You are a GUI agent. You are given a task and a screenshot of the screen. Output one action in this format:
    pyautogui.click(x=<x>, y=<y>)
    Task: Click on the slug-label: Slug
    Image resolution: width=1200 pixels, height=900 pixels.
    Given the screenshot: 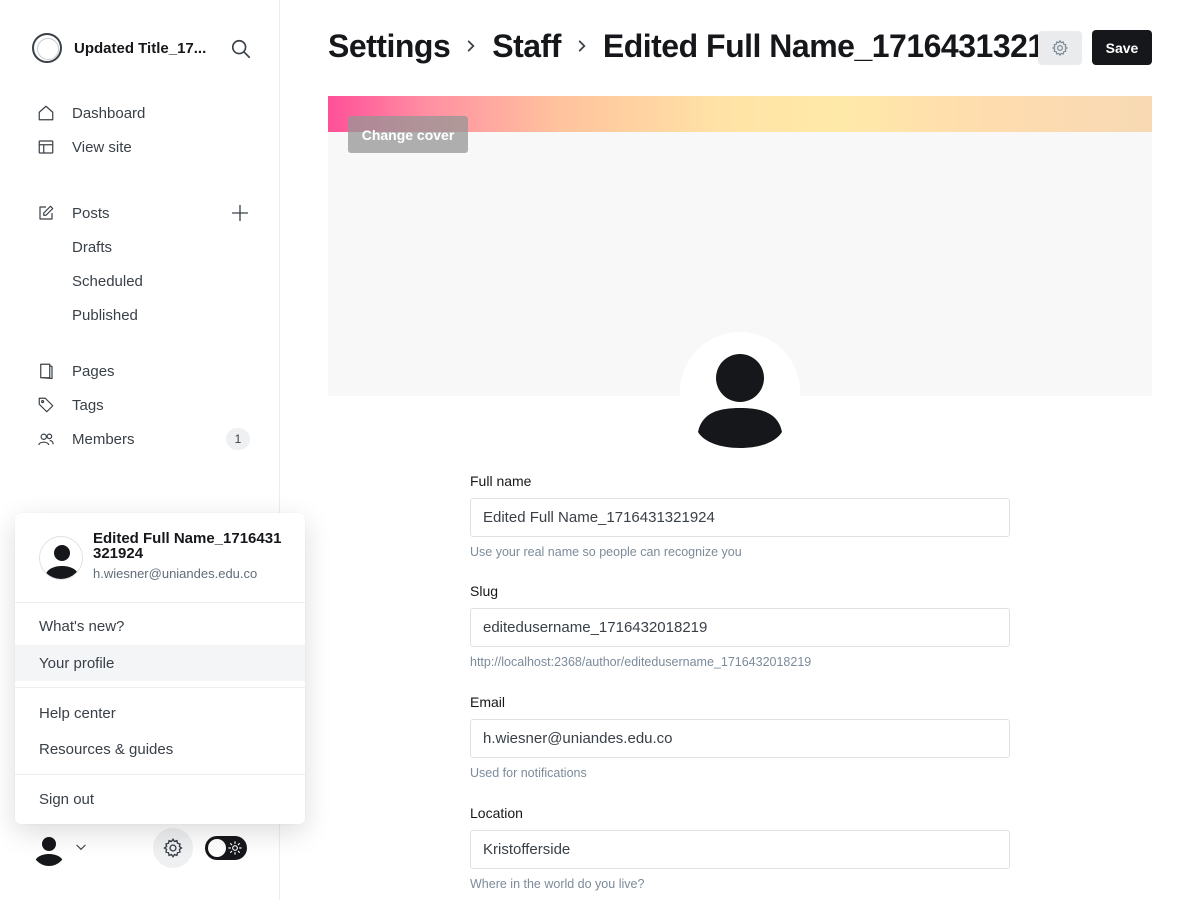 What is the action you would take?
    pyautogui.click(x=484, y=591)
    